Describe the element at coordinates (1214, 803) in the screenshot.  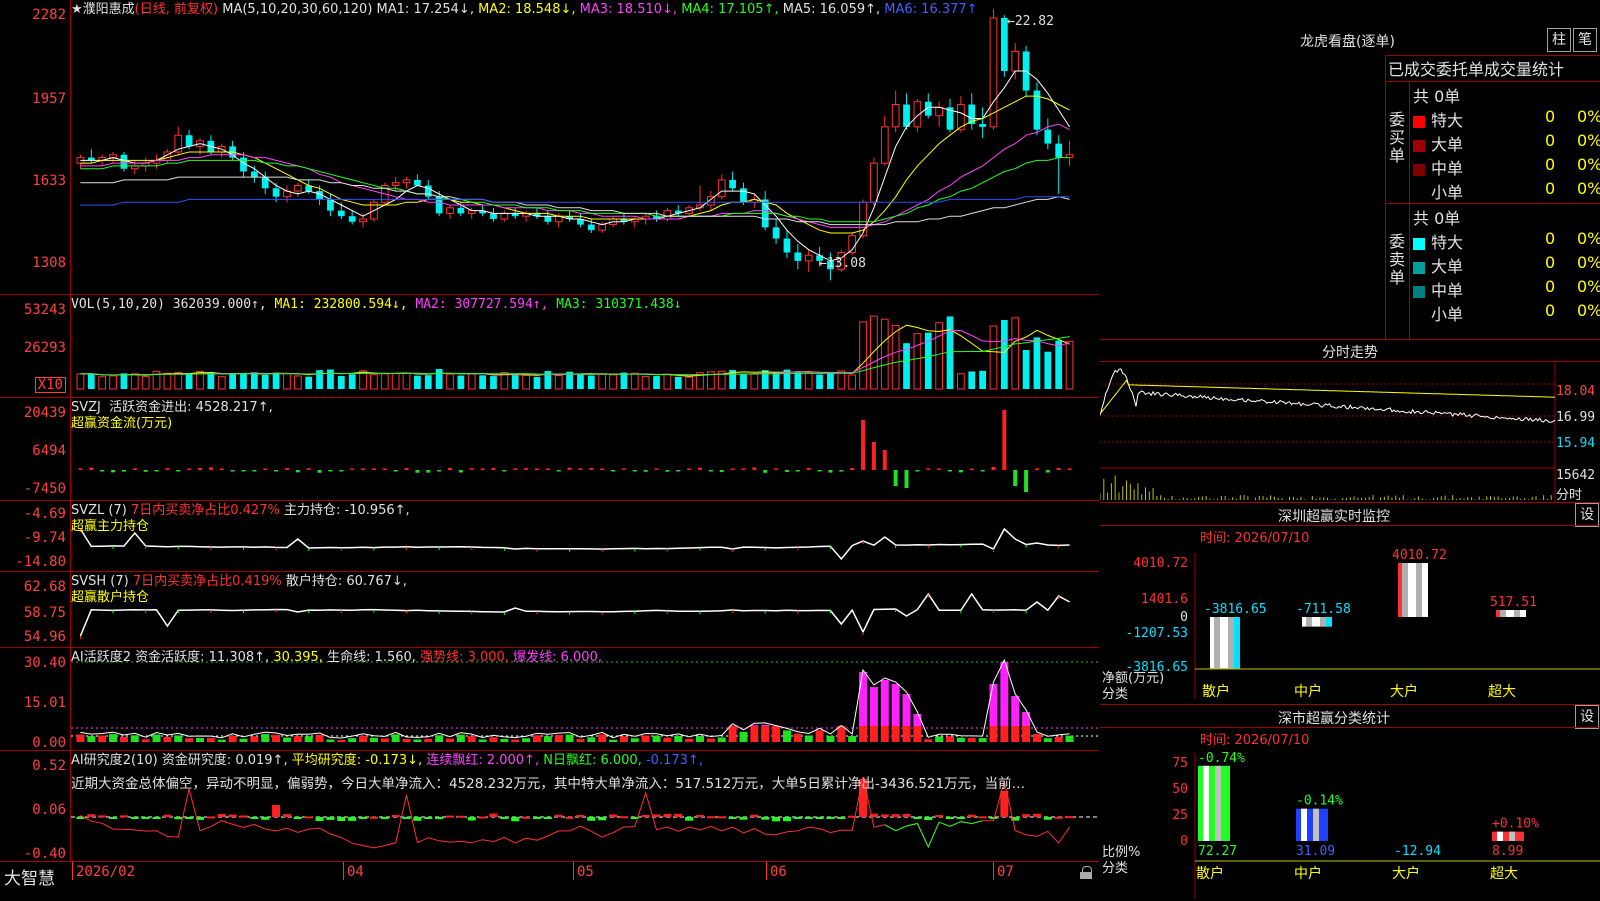
I see `class-bar-散户` at that location.